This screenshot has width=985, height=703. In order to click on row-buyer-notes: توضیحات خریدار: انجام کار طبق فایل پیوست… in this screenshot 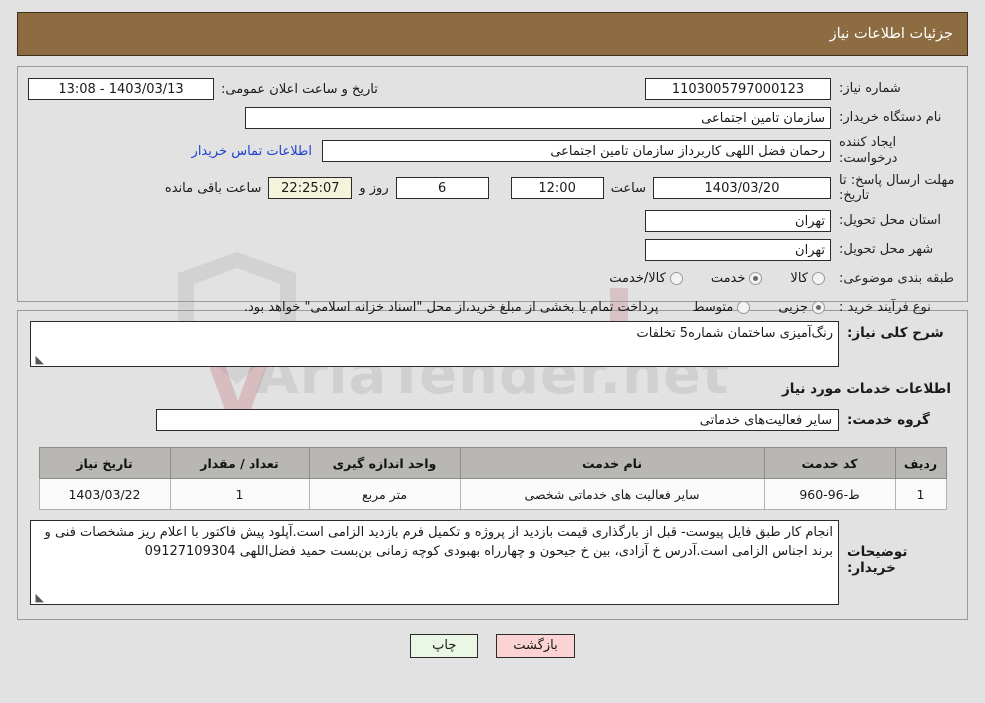, I will do `click(492, 562)`.